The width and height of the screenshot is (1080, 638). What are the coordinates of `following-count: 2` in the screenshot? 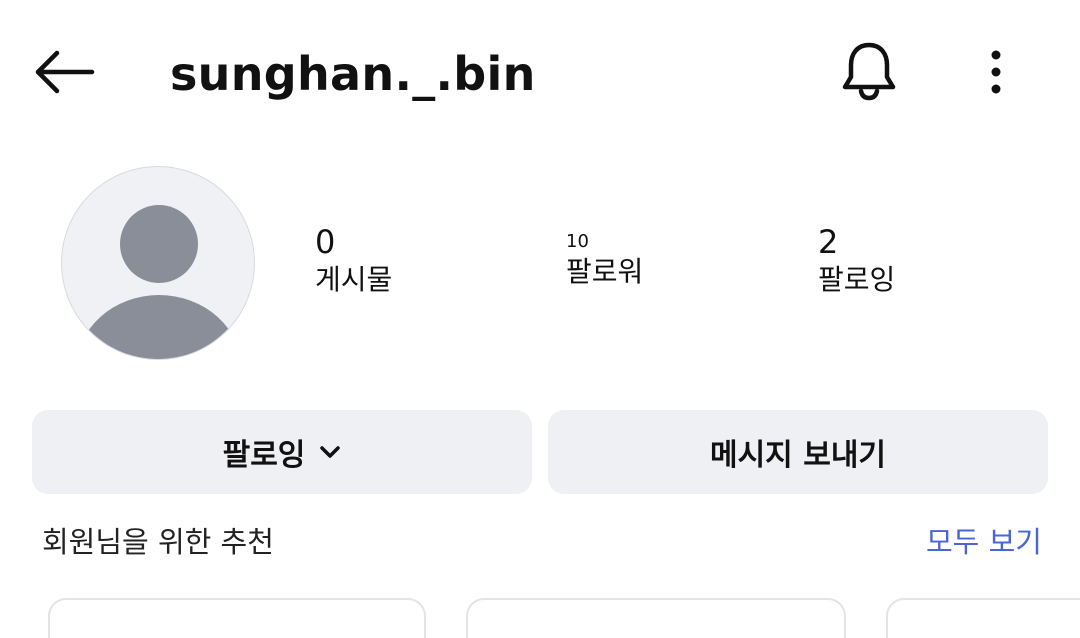 It's located at (828, 242).